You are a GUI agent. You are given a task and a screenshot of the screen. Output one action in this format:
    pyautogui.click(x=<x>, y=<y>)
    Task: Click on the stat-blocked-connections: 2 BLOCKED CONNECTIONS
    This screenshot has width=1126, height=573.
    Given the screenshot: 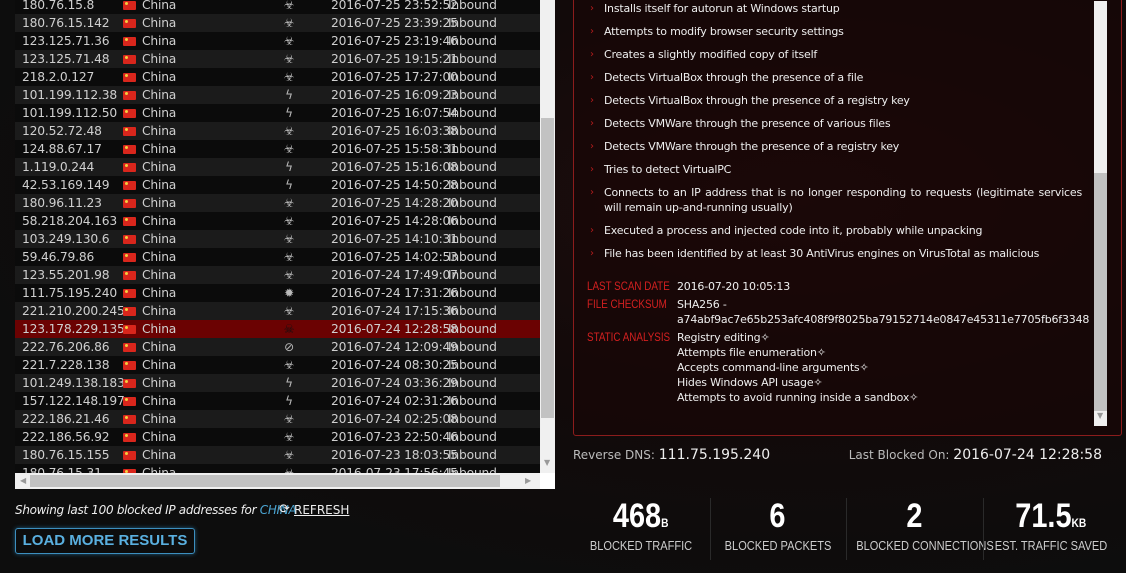 What is the action you would take?
    pyautogui.click(x=920, y=525)
    